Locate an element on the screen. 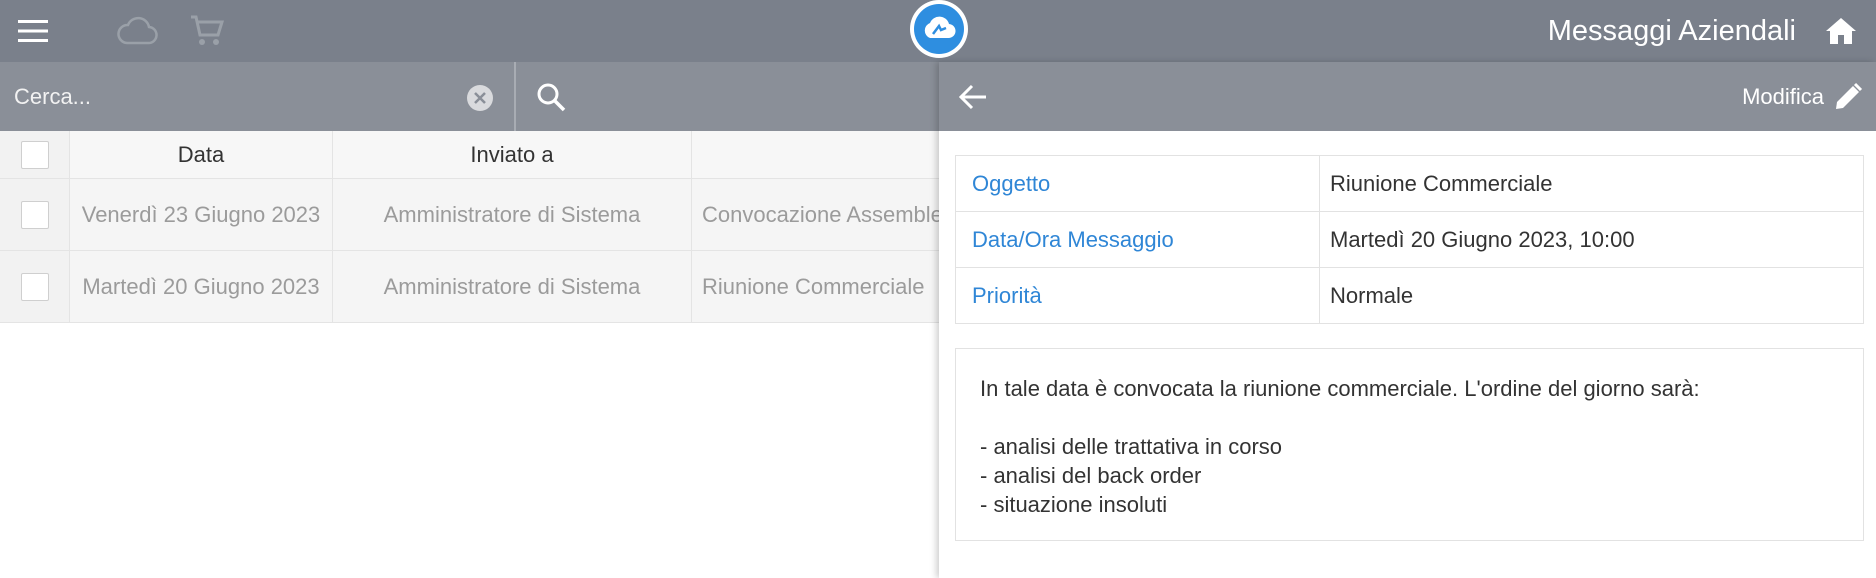  select-all-cell is located at coordinates (35, 154).